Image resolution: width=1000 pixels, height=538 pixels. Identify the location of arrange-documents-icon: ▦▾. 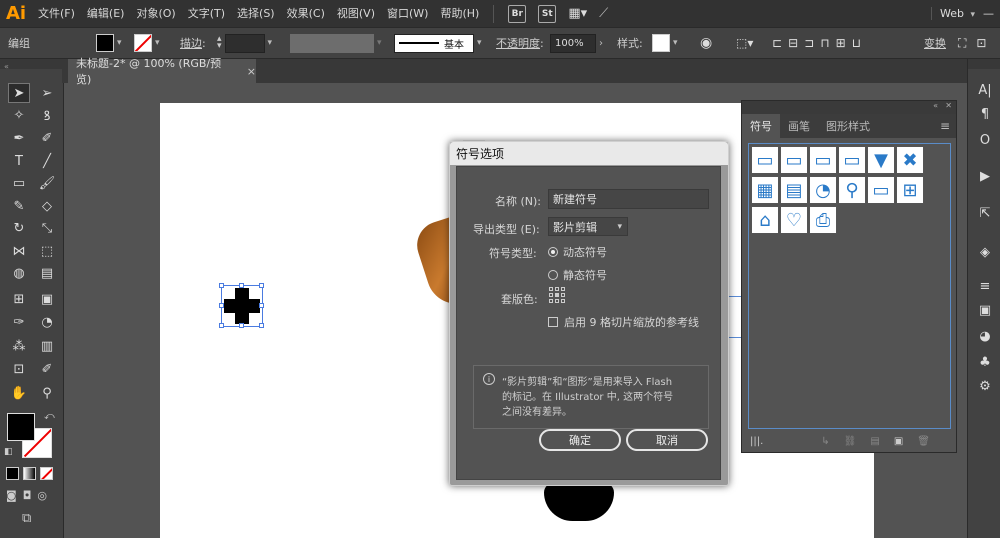
(577, 13).